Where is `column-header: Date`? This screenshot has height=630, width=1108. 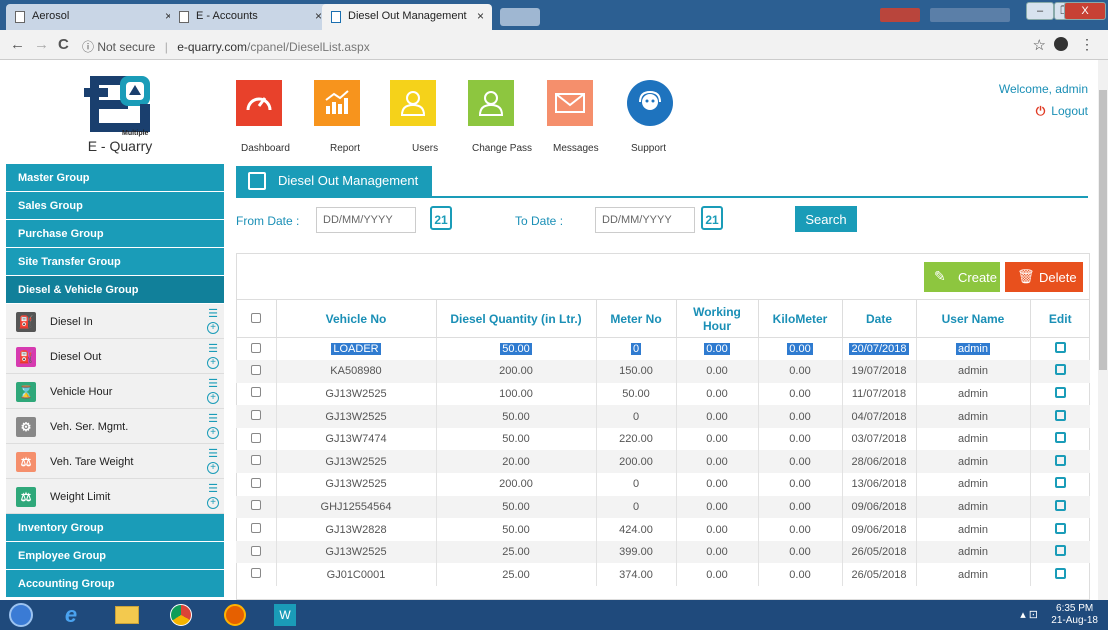 column-header: Date is located at coordinates (878, 318).